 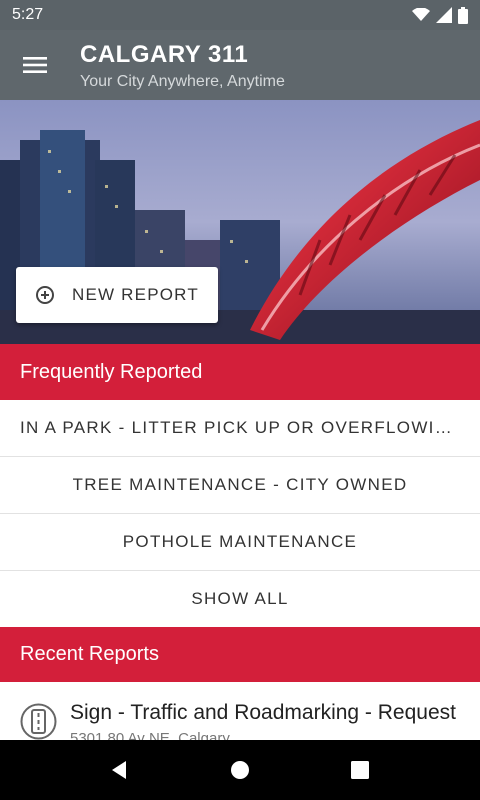 What do you see at coordinates (135, 294) in the screenshot?
I see `new-report-label: NEW REPORT` at bounding box center [135, 294].